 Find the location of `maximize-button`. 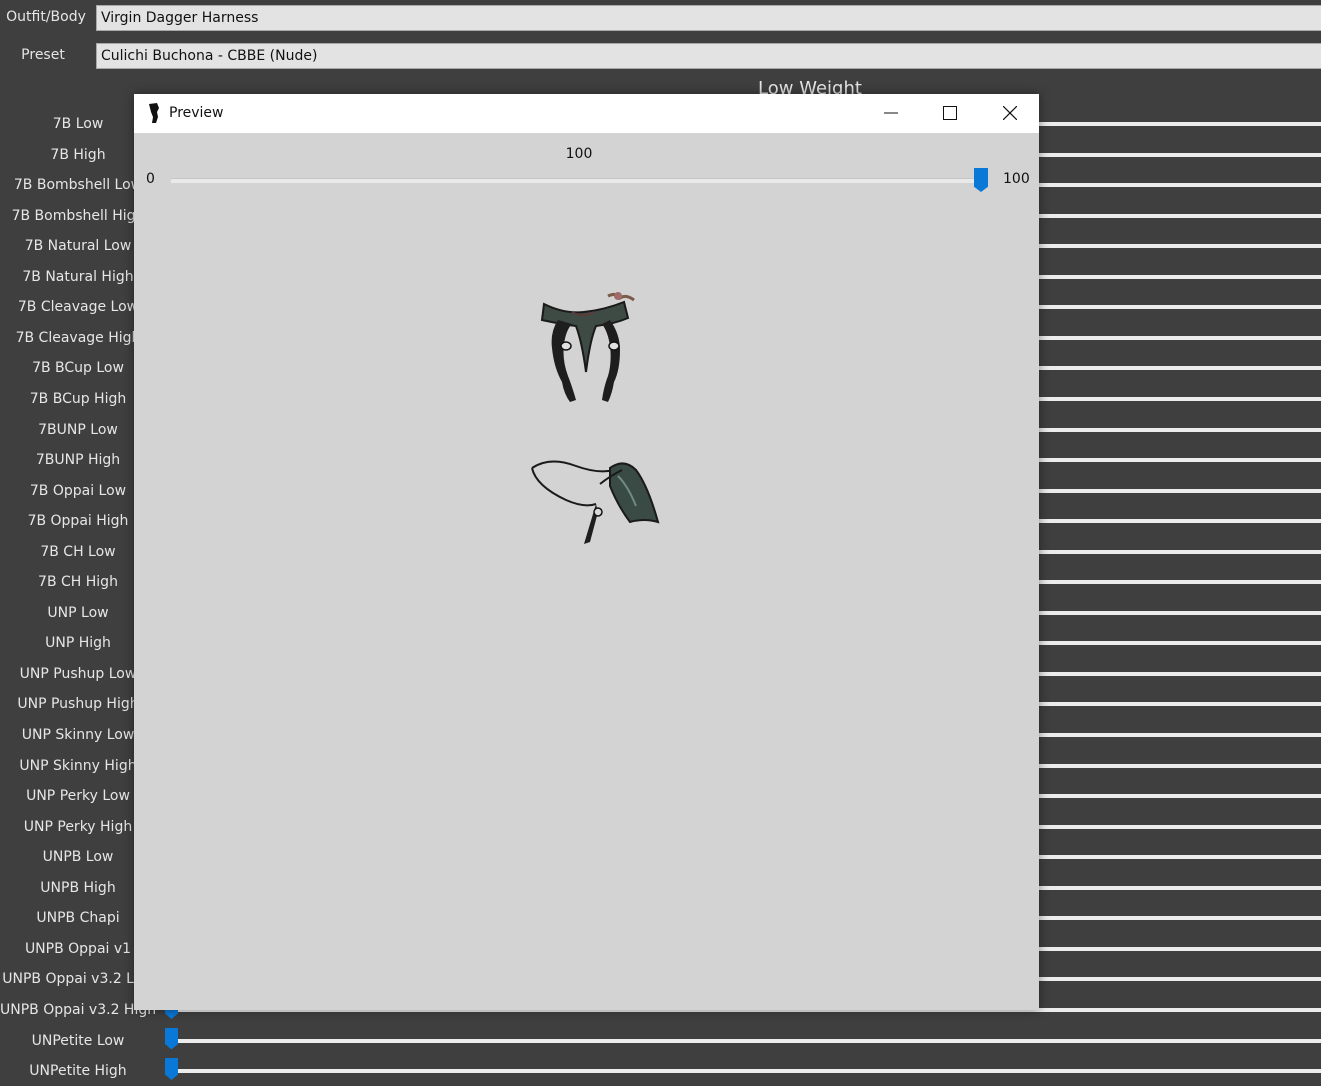

maximize-button is located at coordinates (950, 113).